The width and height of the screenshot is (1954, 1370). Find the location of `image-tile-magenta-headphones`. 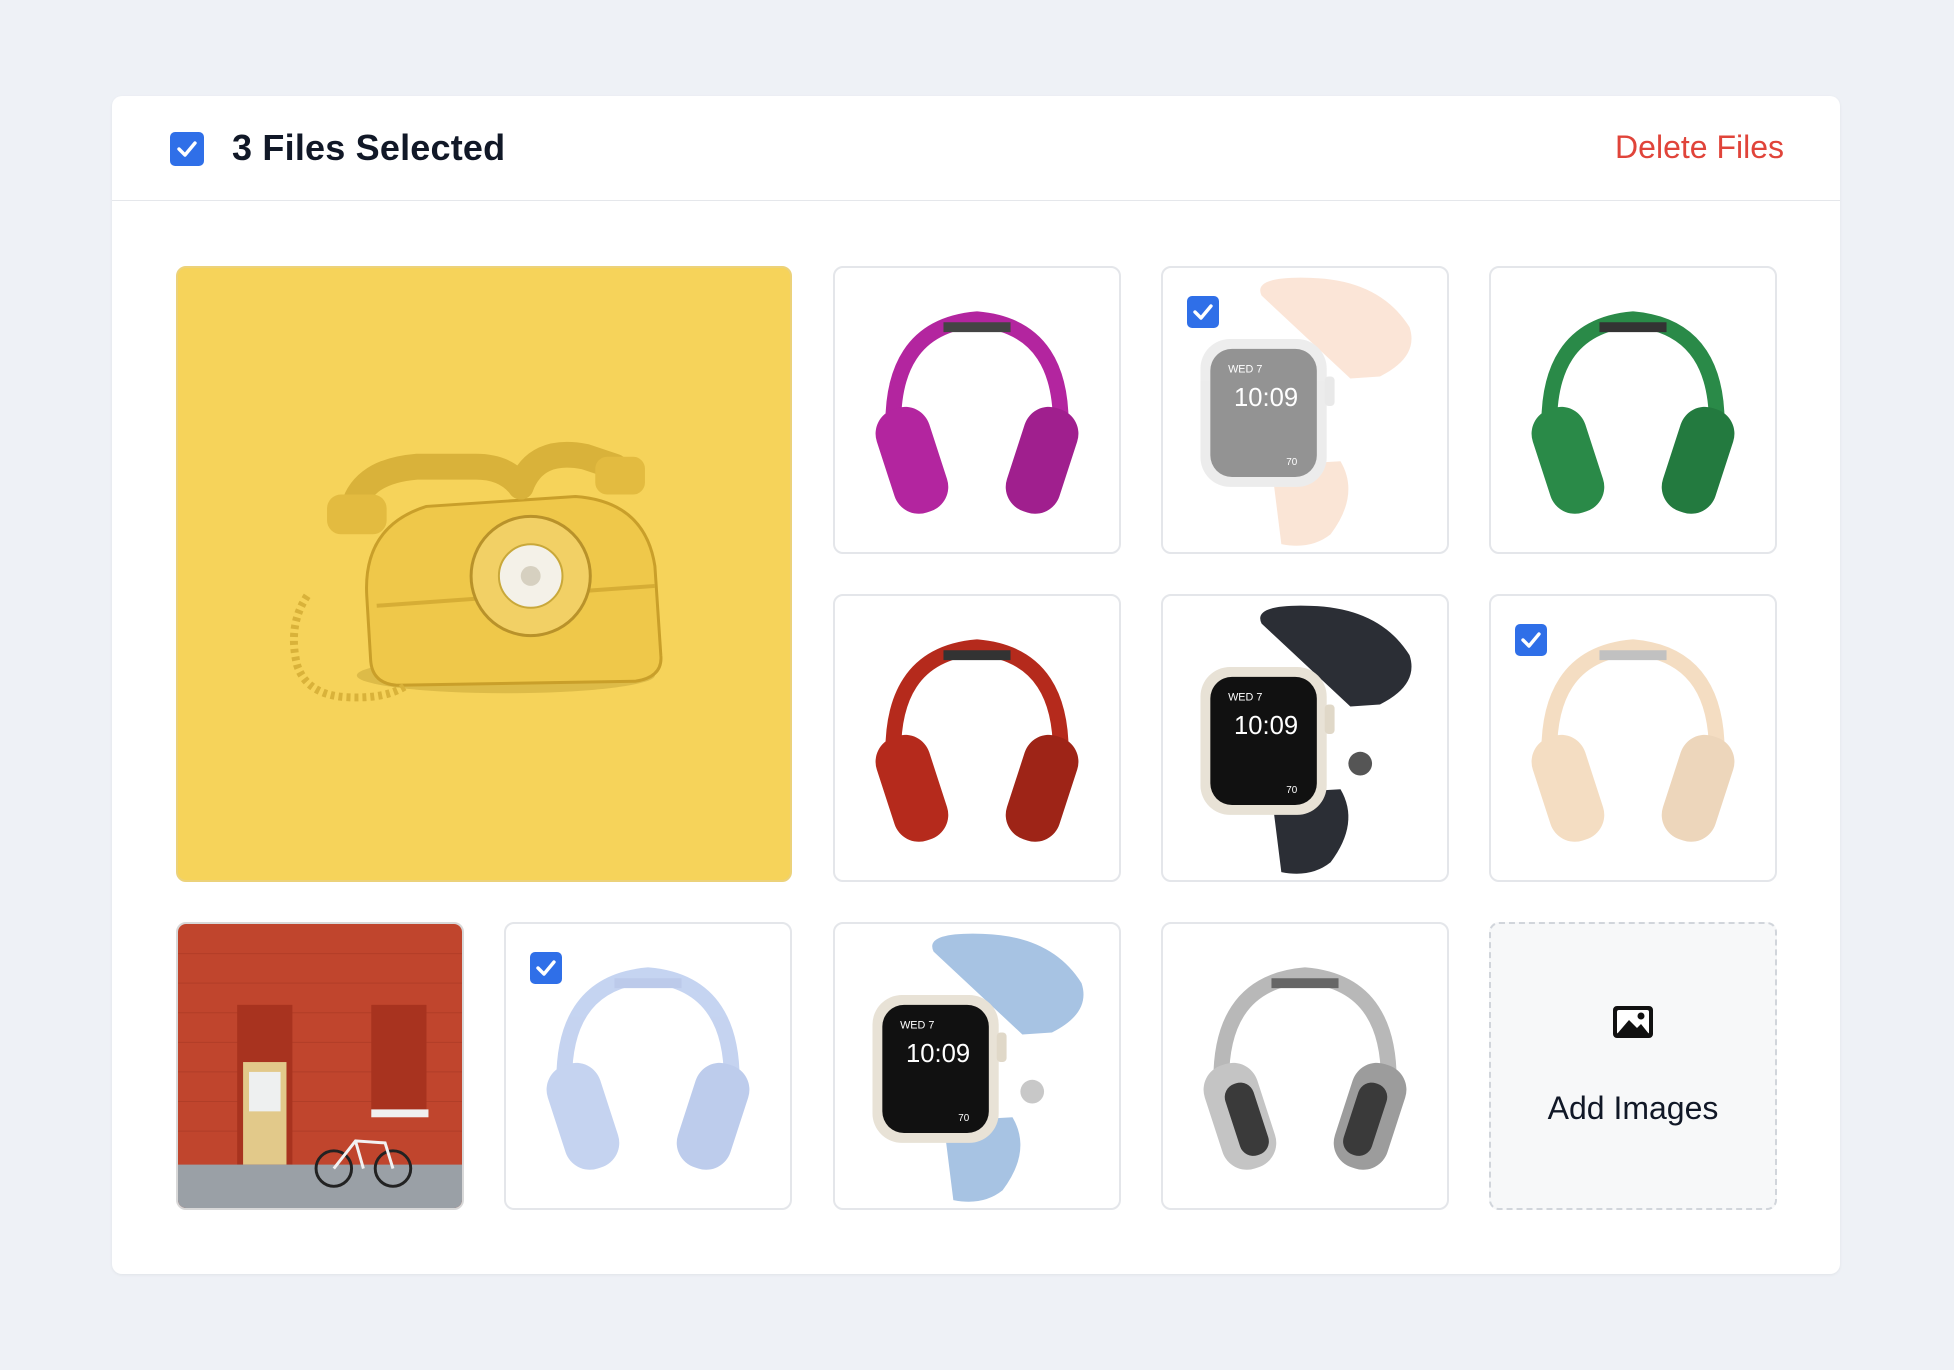

image-tile-magenta-headphones is located at coordinates (977, 410).